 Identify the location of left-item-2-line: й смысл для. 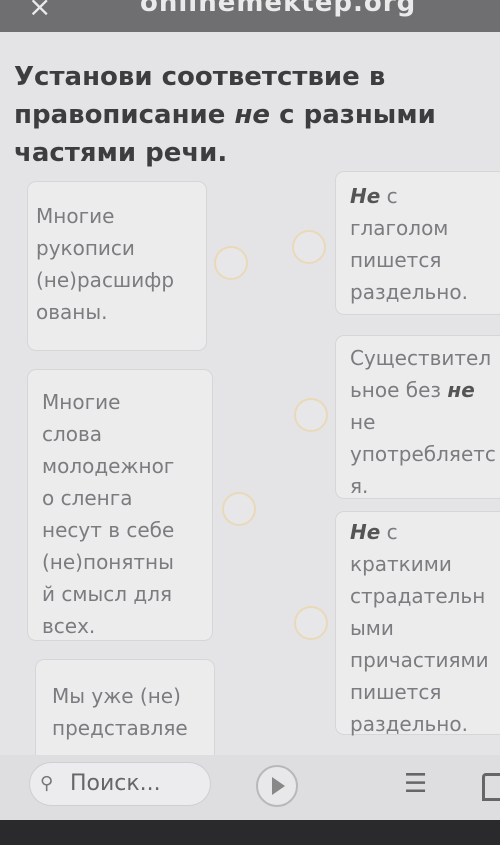
(107, 594).